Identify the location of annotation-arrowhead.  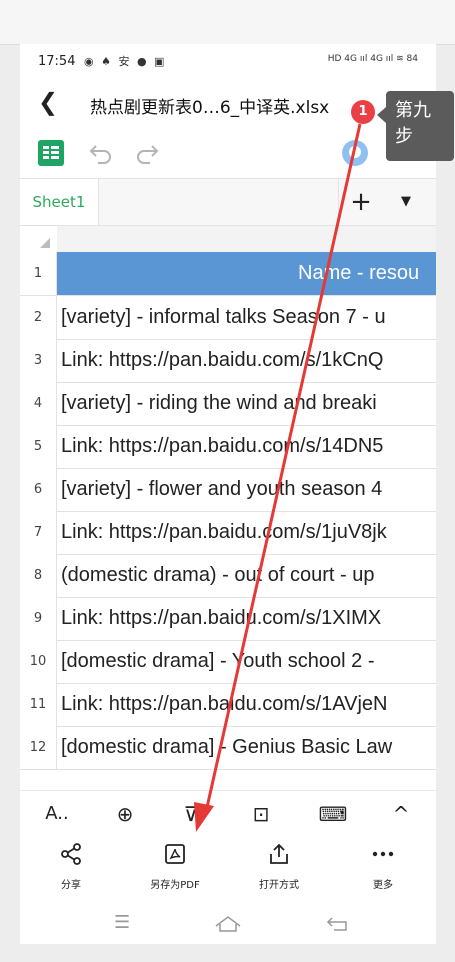
(204, 817).